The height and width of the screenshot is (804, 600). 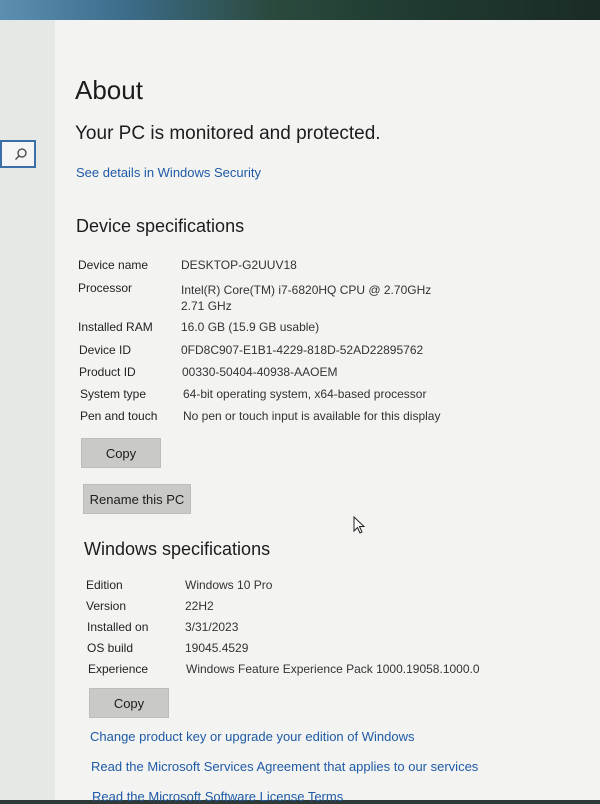 What do you see at coordinates (110, 648) in the screenshot?
I see `spec-label-os-build: OS build` at bounding box center [110, 648].